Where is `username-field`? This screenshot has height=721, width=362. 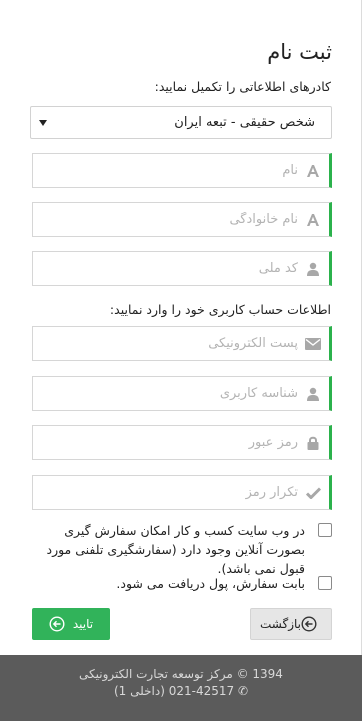
username-field is located at coordinates (182, 393).